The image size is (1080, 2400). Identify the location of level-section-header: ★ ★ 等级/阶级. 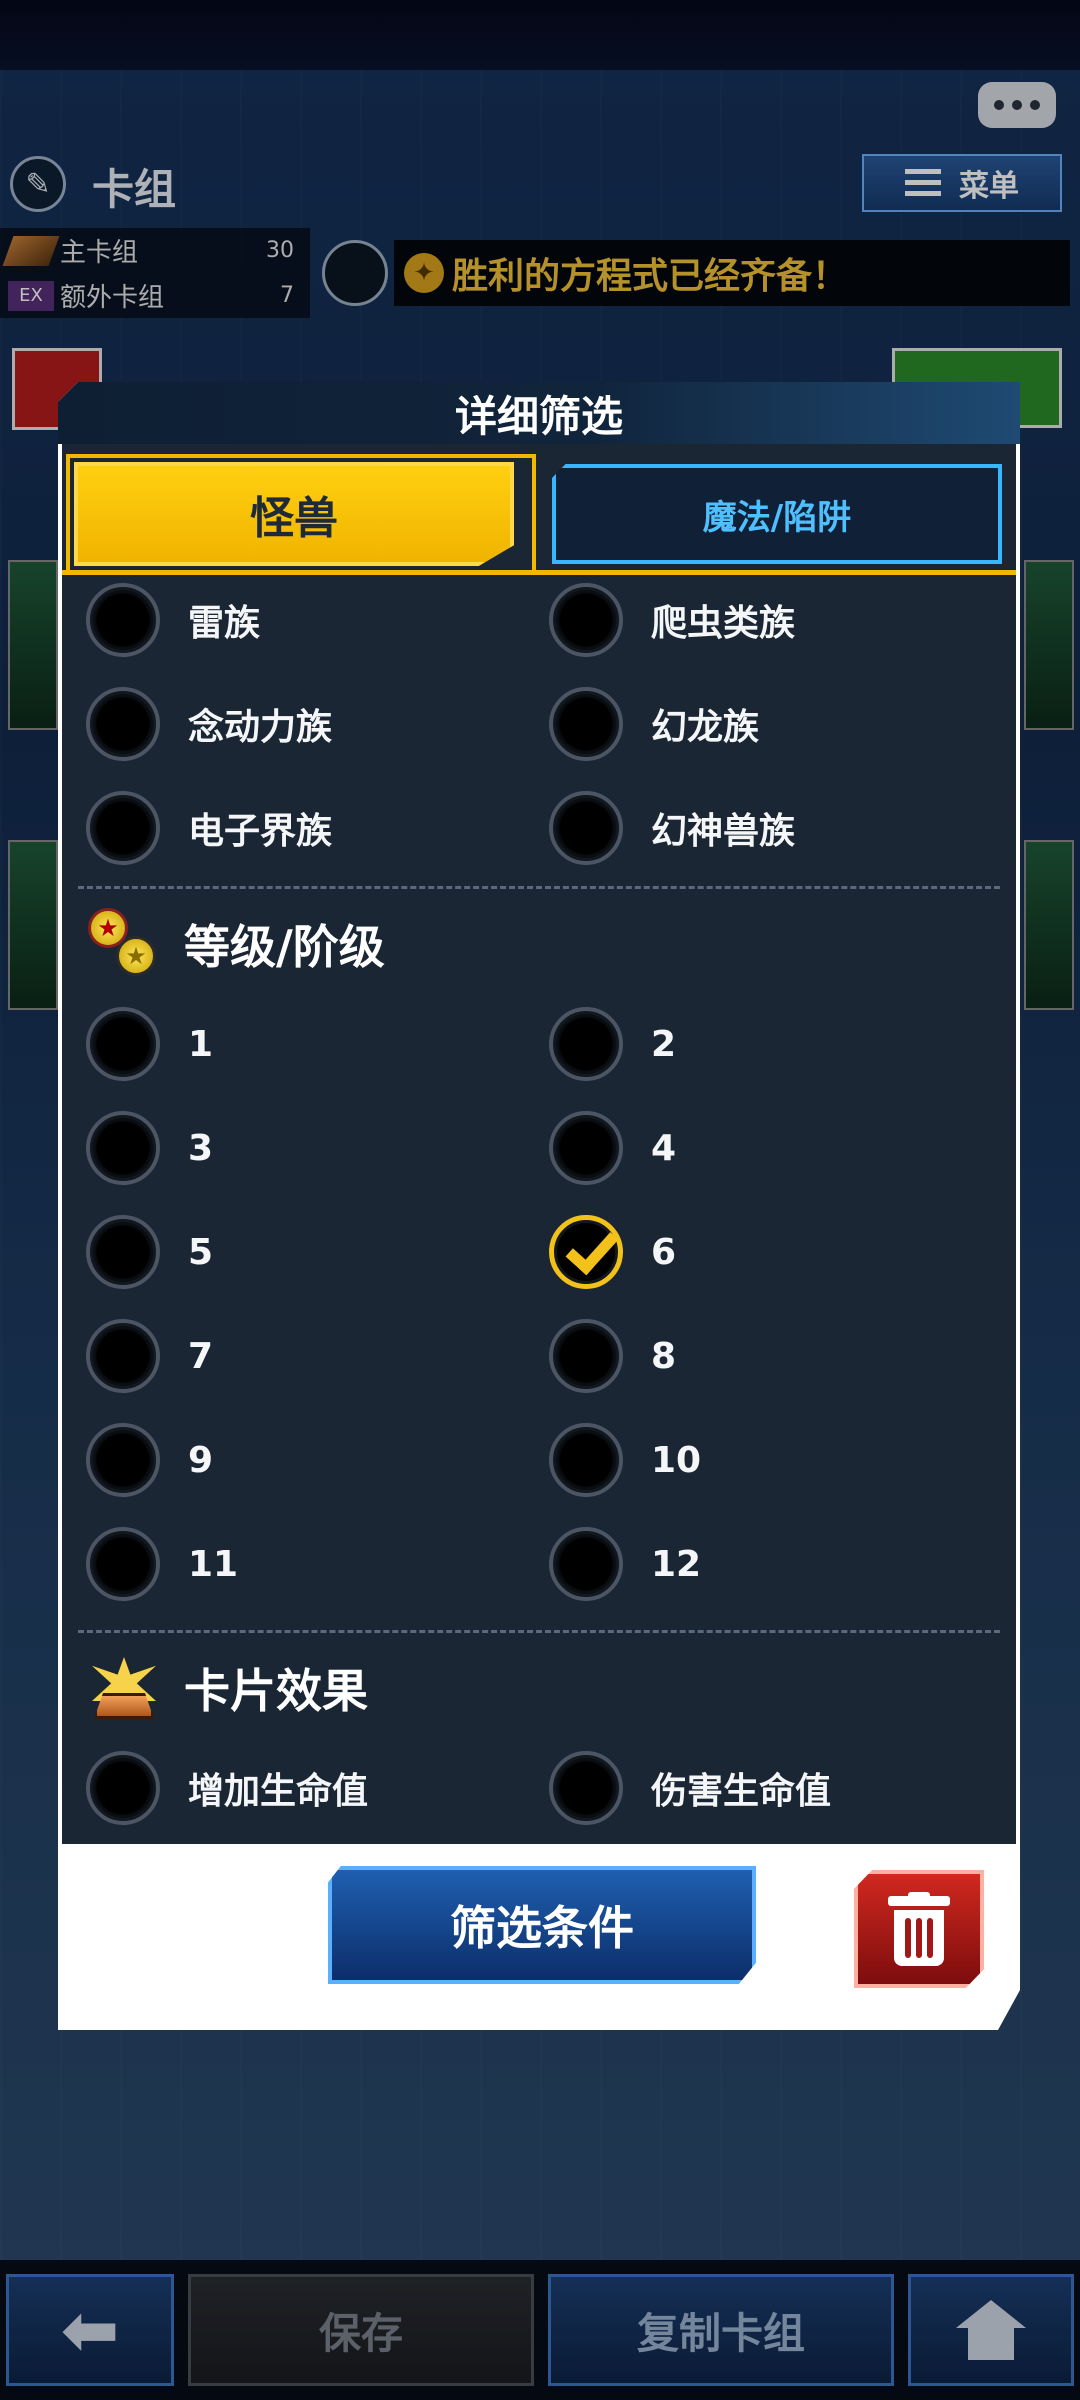
(536, 944).